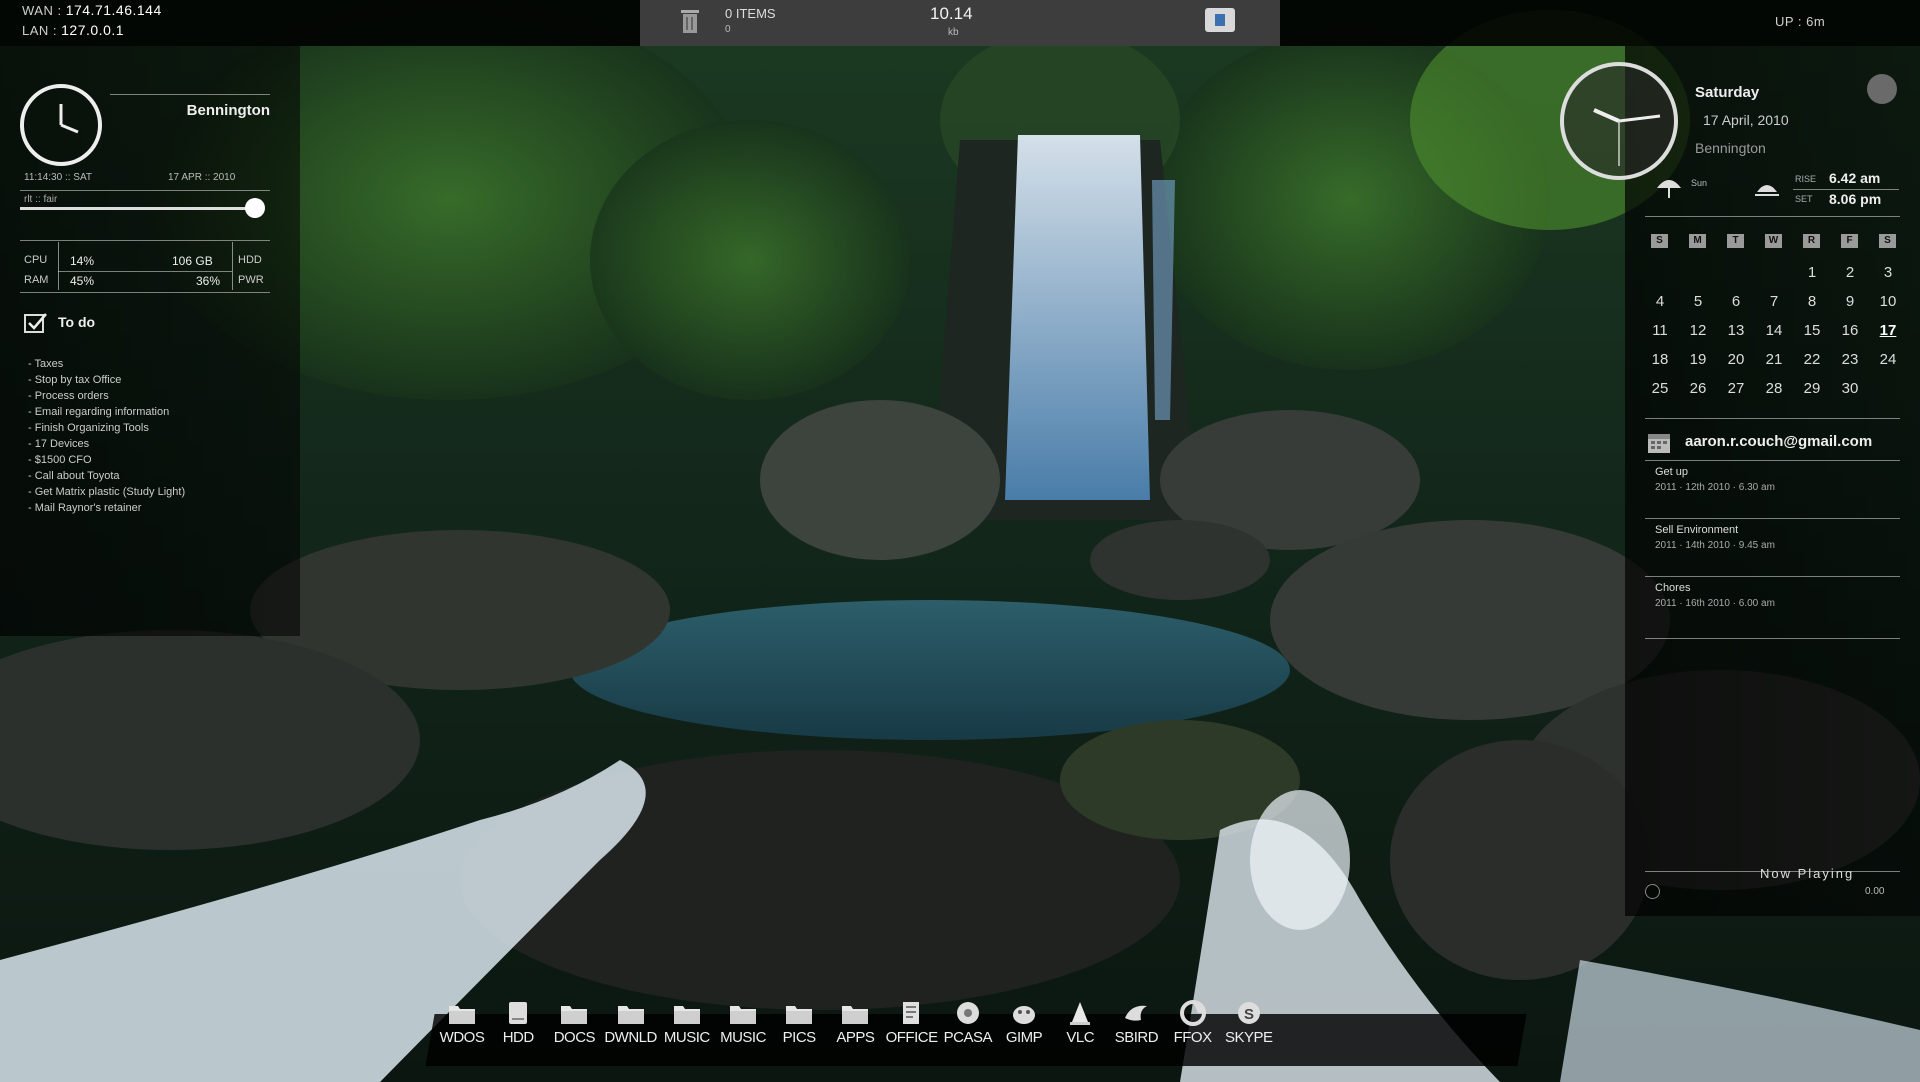 This screenshot has height=1082, width=1920. I want to click on volume-slider-knob, so click(255, 208).